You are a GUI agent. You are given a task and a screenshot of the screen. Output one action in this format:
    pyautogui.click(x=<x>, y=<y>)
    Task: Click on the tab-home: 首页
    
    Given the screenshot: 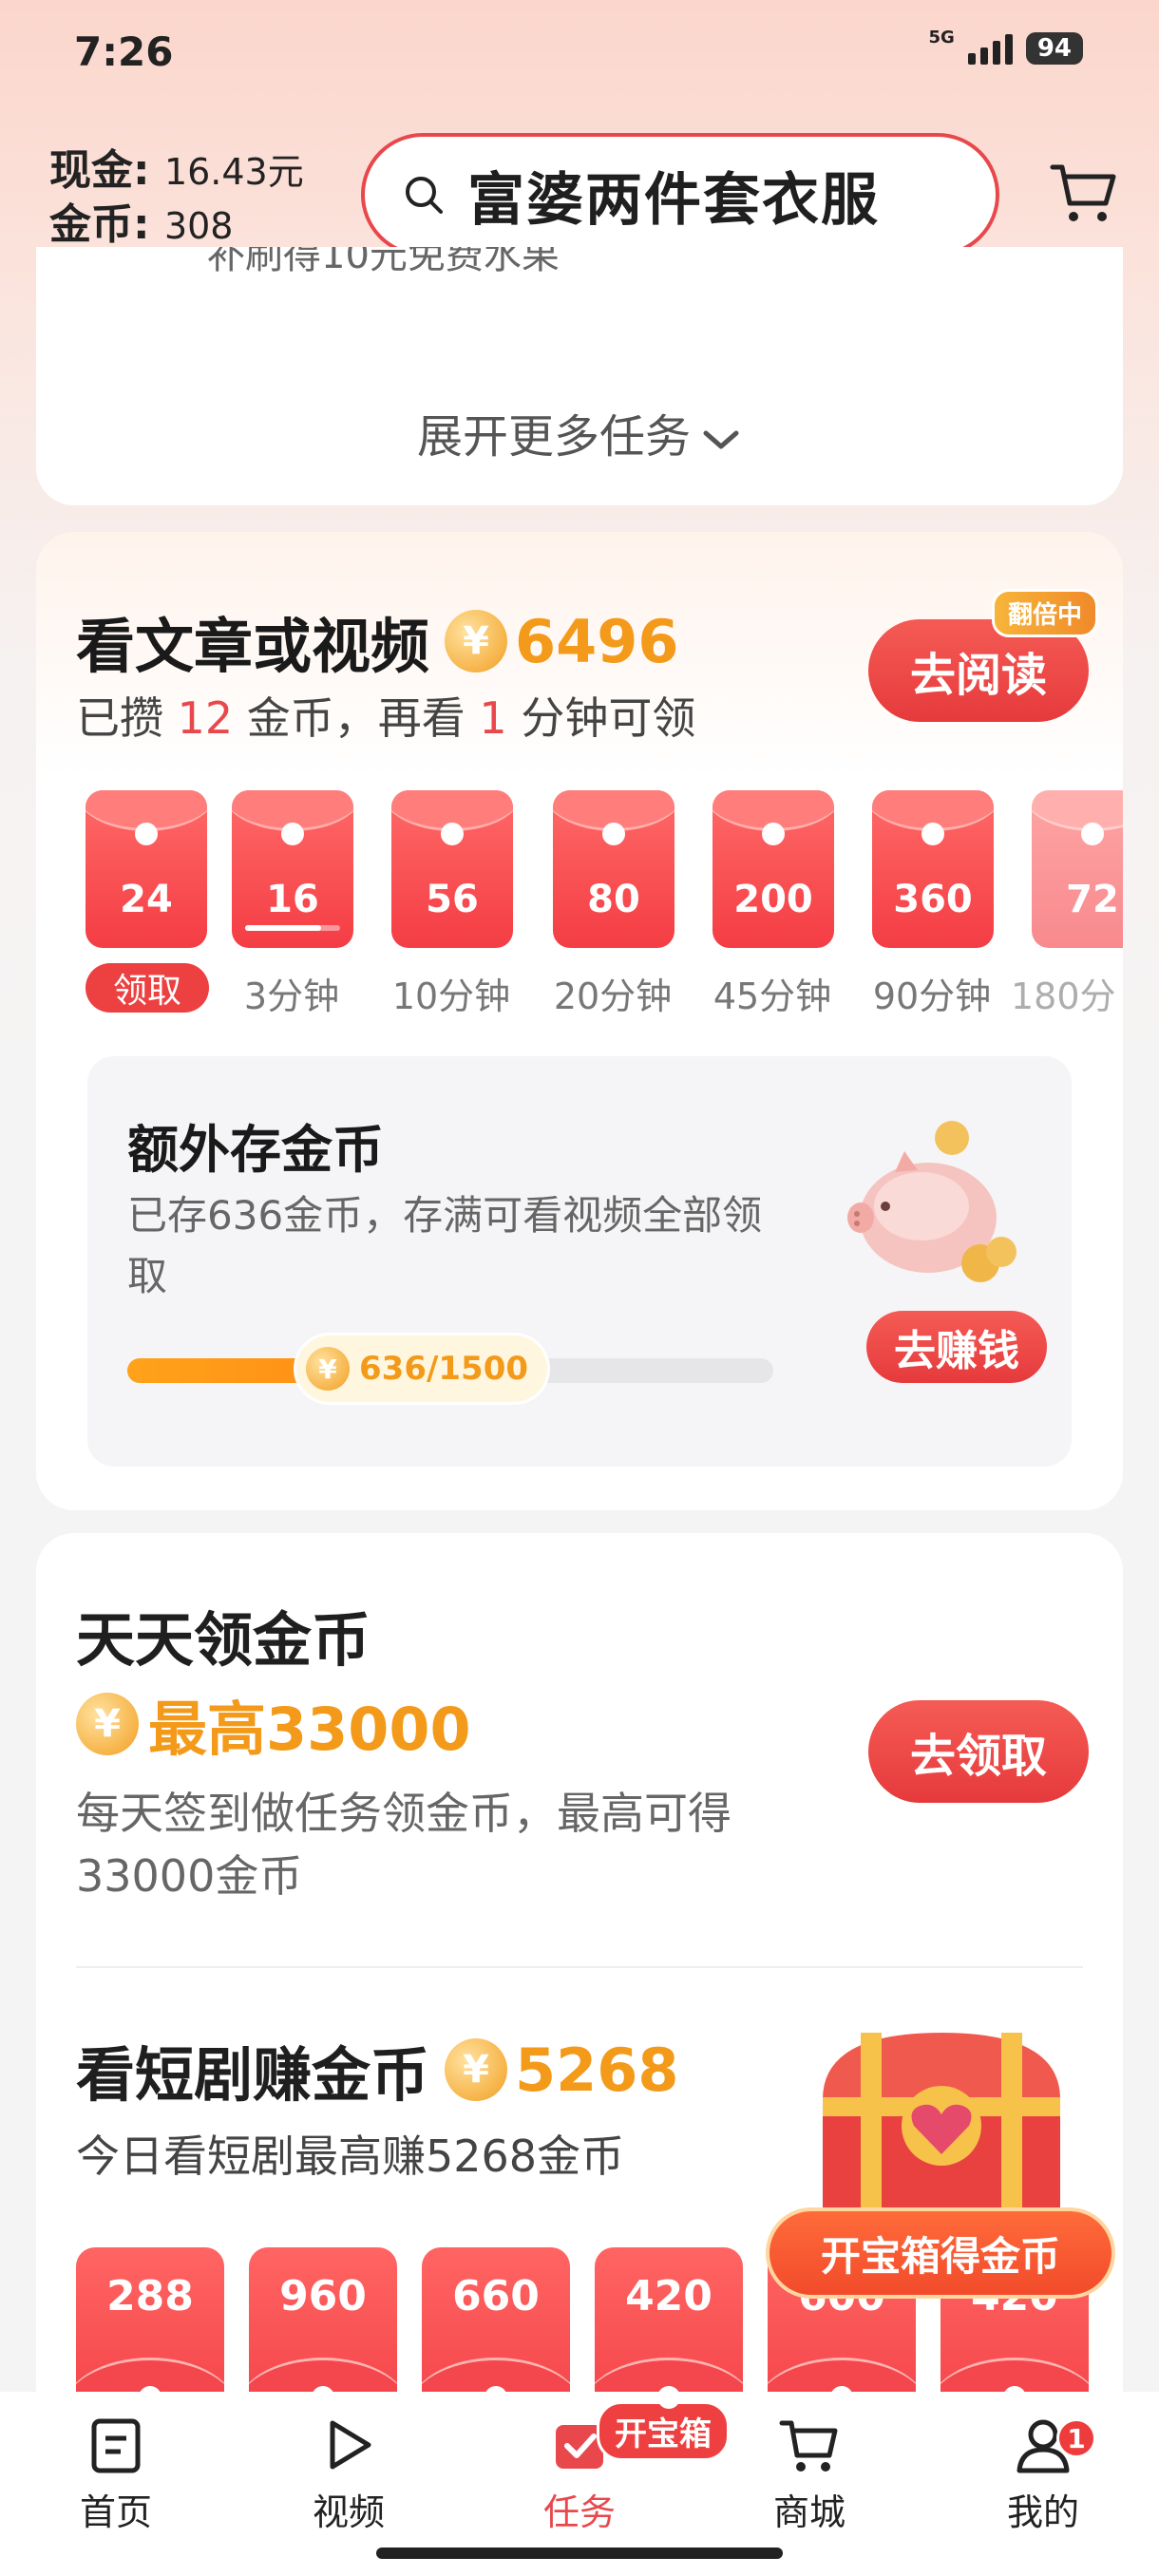 What is the action you would take?
    pyautogui.click(x=116, y=2471)
    